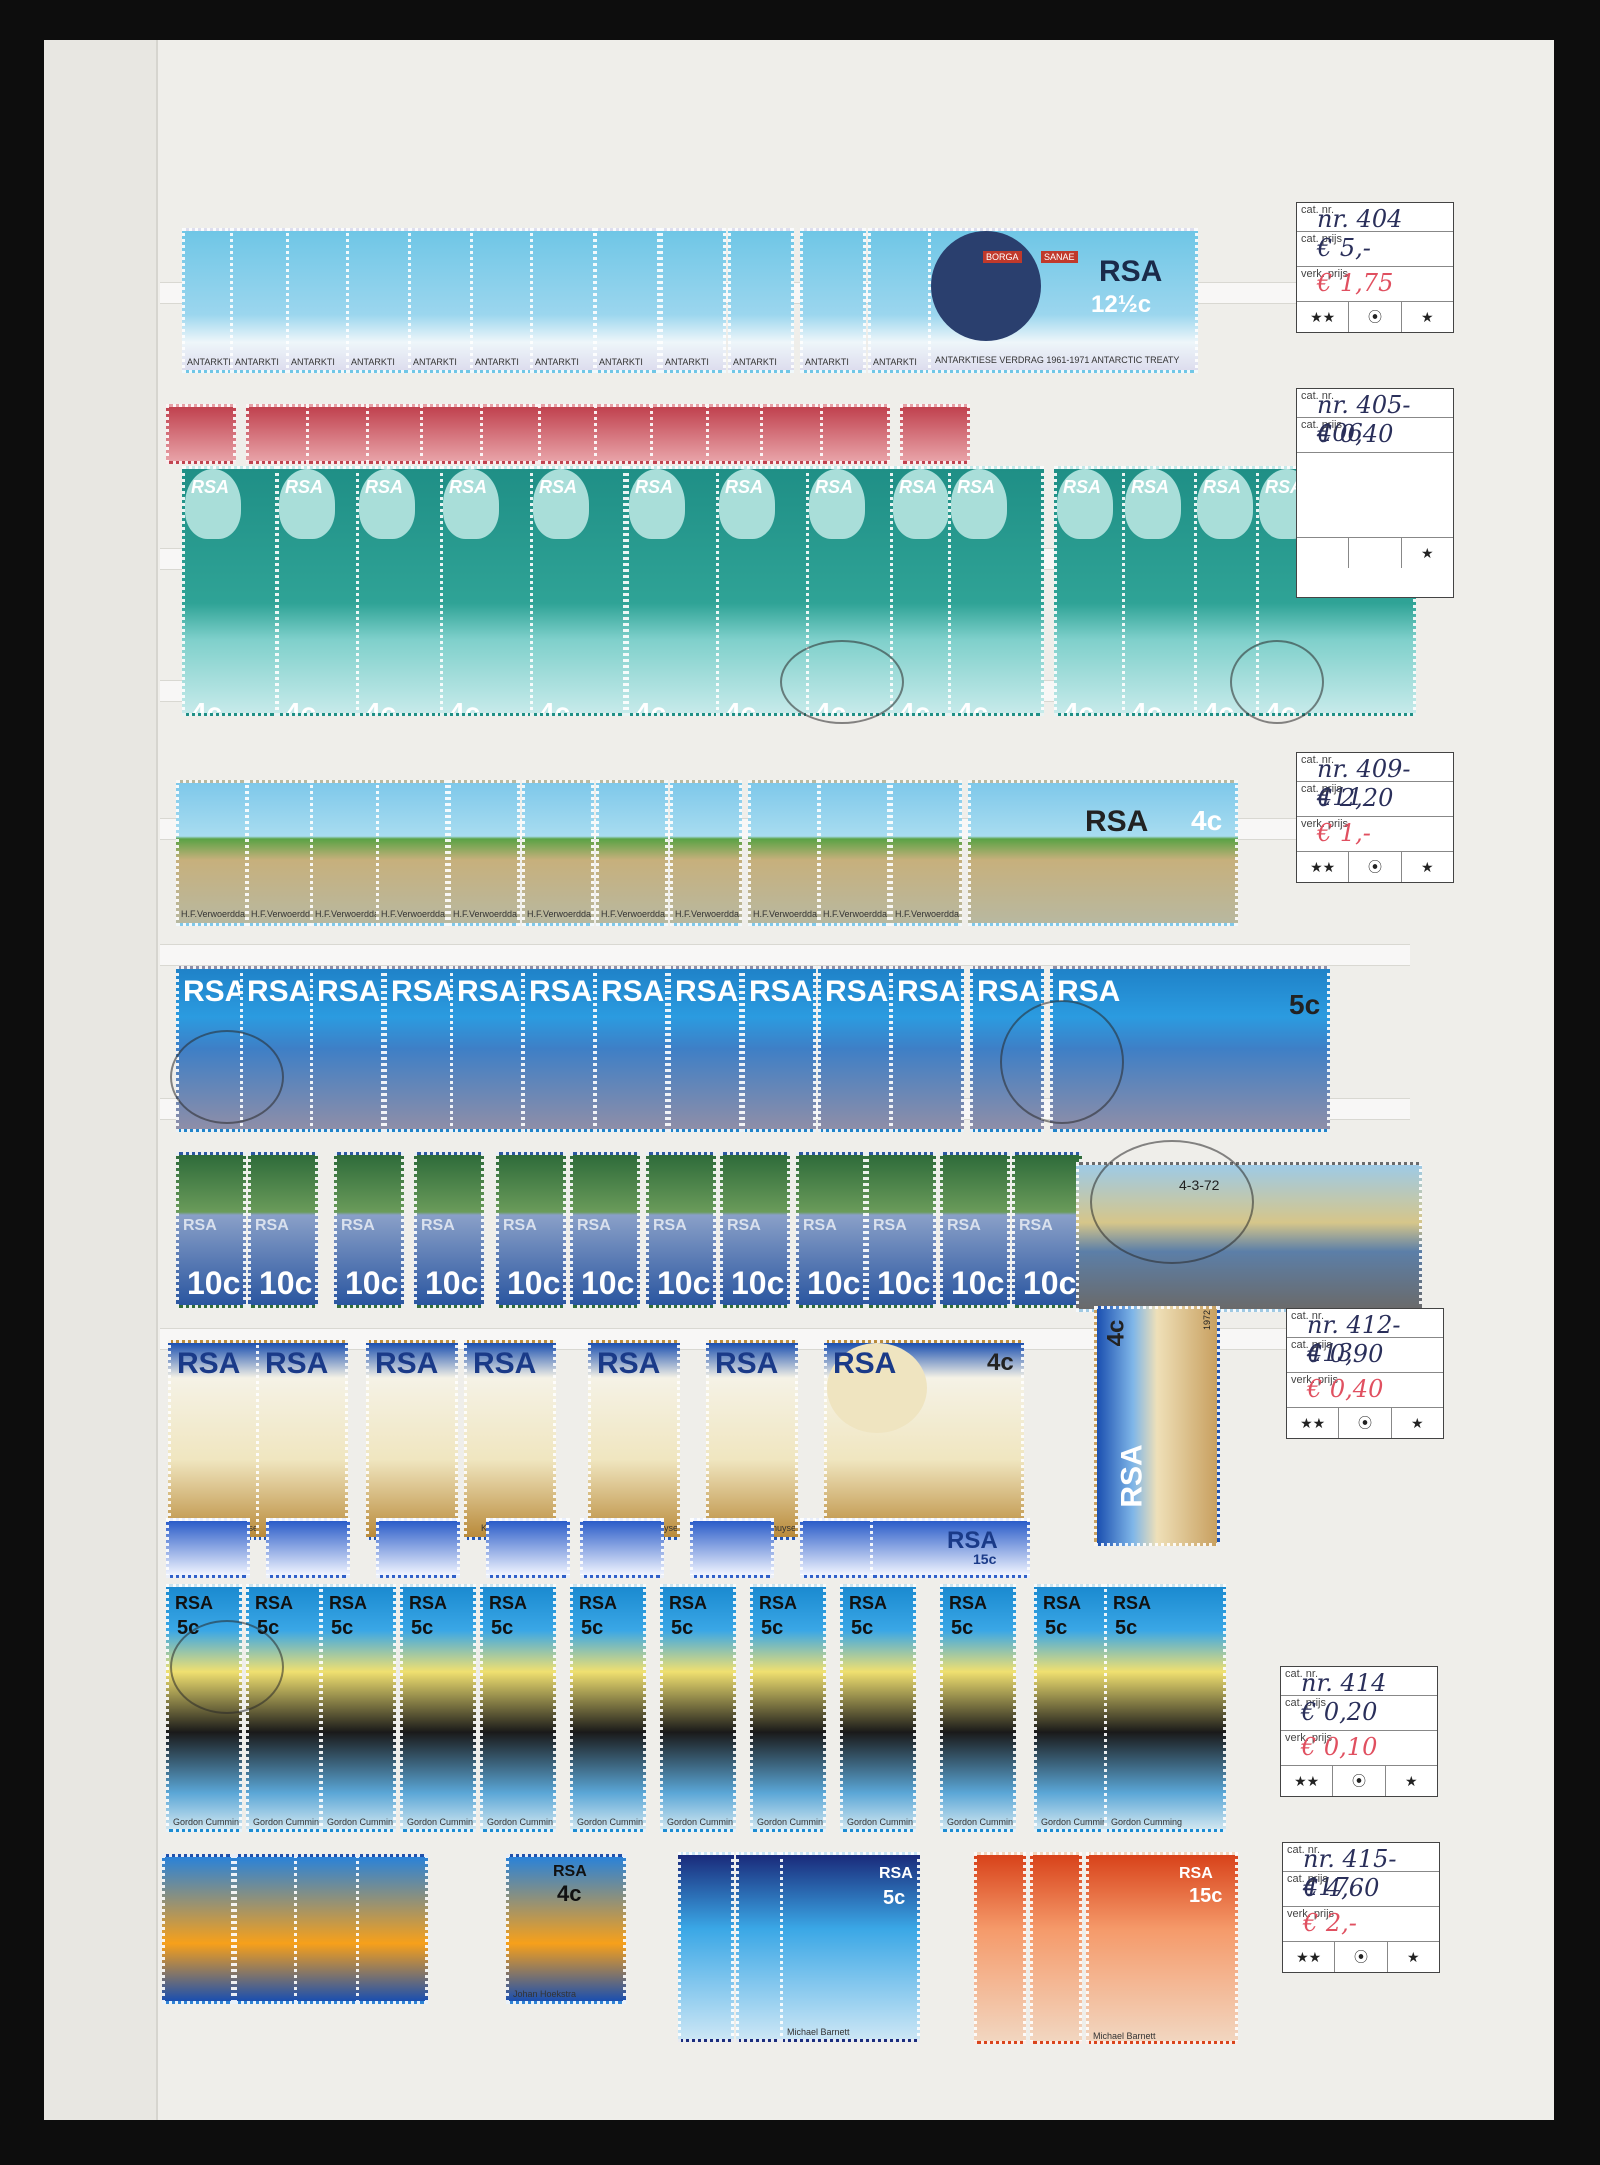 This screenshot has height=2165, width=1600. I want to click on stamp-sky-industry: RSA 15c Michael Barnett, so click(1162, 1948).